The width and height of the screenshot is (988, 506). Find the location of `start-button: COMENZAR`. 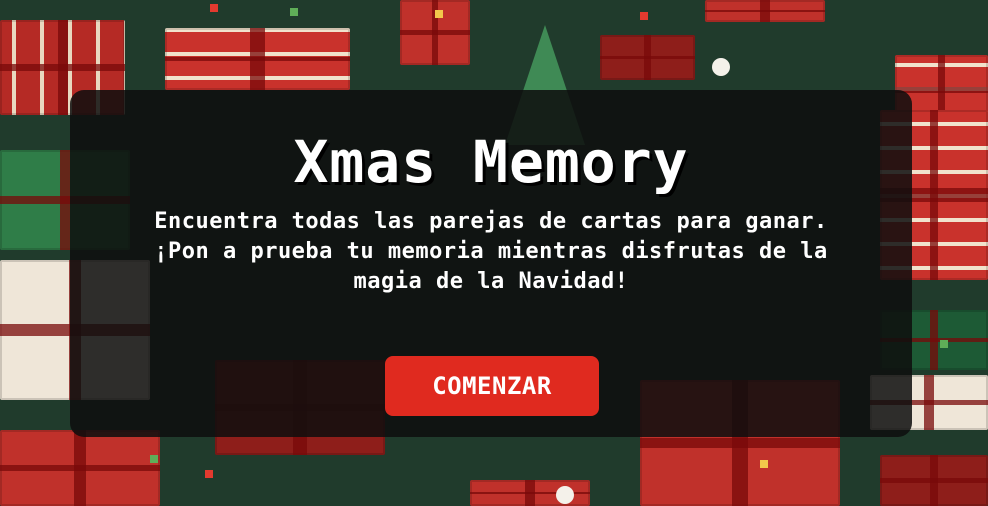

start-button: COMENZAR is located at coordinates (492, 386).